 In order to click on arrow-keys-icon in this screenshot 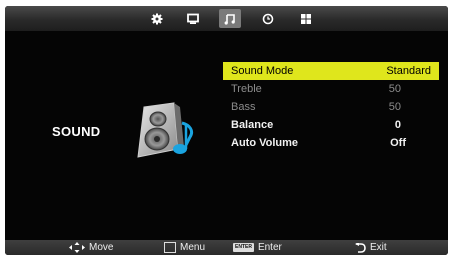, I will do `click(77, 247)`.